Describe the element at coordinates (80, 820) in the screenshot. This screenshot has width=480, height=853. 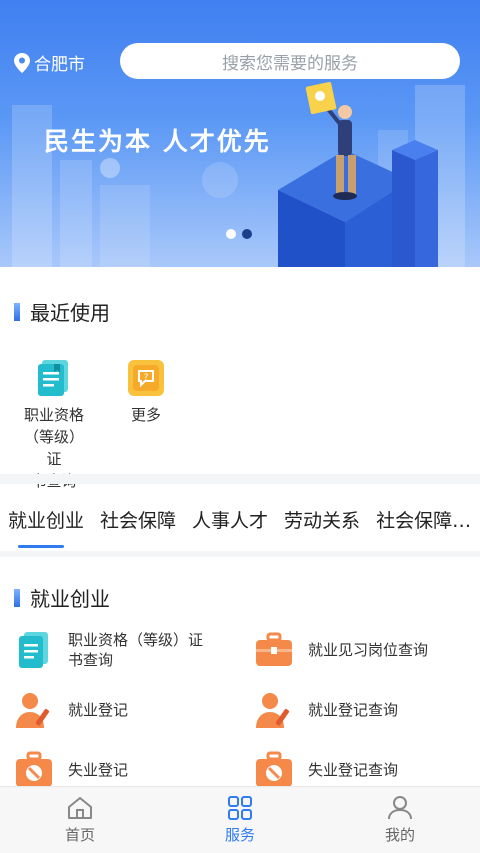
I see `nav-home: 首页` at that location.